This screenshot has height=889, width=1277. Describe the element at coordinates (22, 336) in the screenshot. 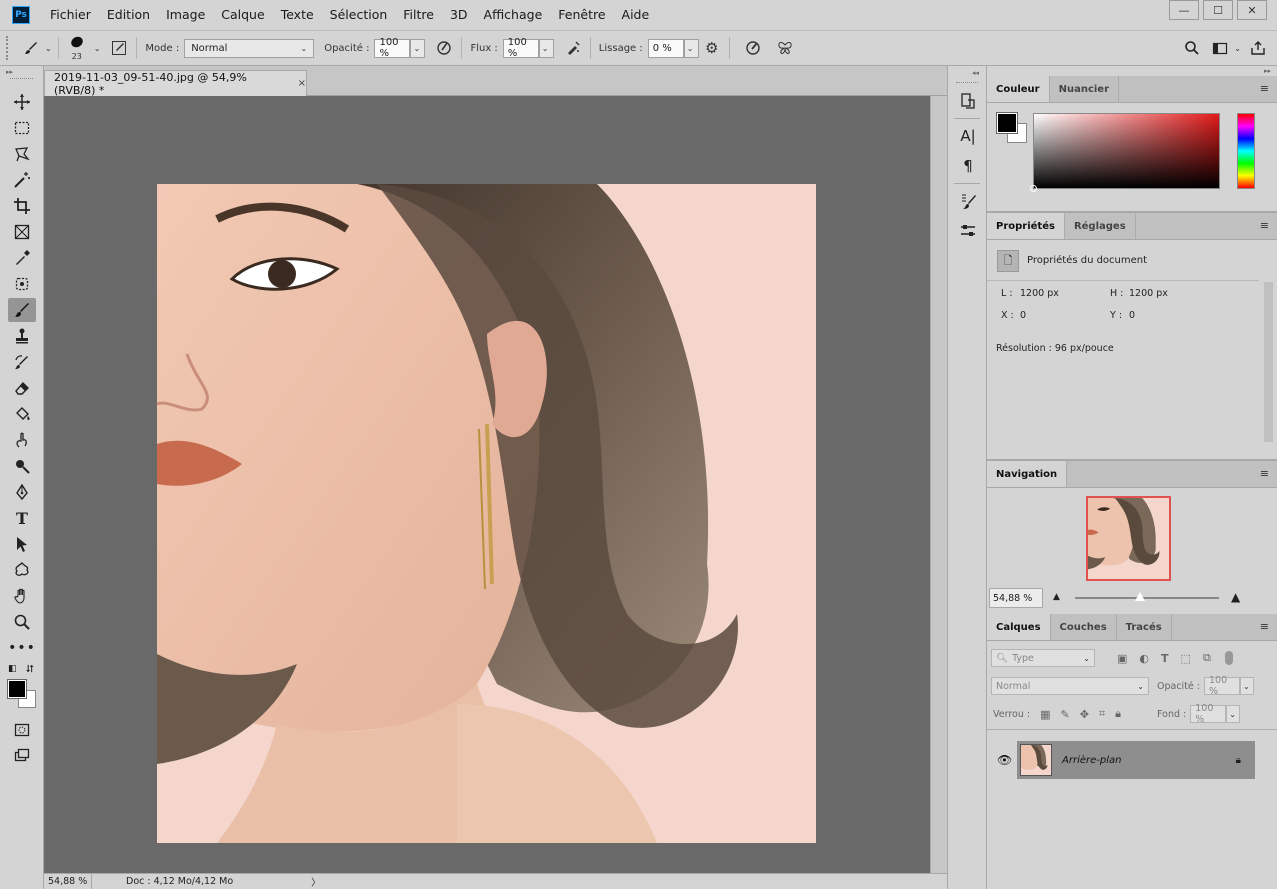

I see `clone-stamp-icon` at that location.